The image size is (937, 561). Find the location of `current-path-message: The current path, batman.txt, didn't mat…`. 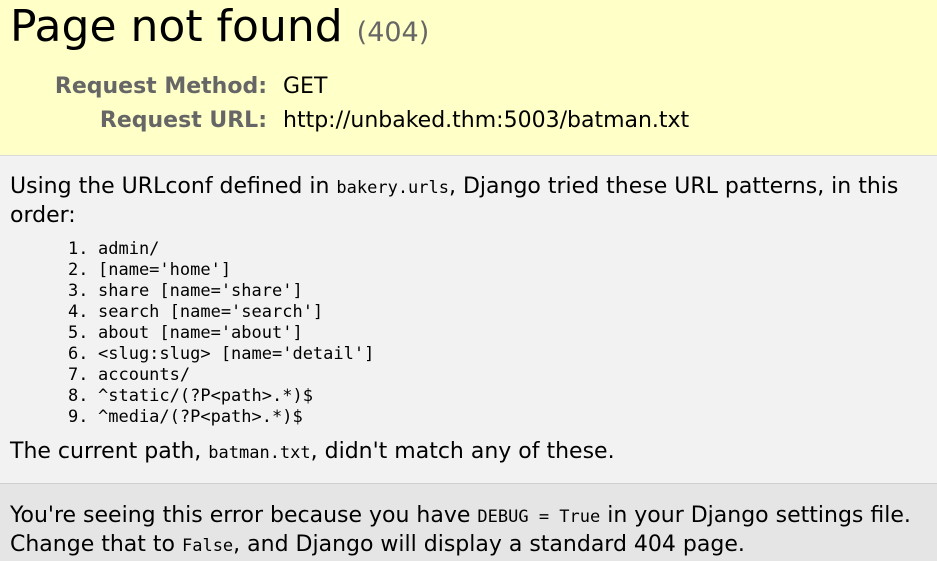

current-path-message: The current path, batman.txt, didn't mat… is located at coordinates (467, 452).